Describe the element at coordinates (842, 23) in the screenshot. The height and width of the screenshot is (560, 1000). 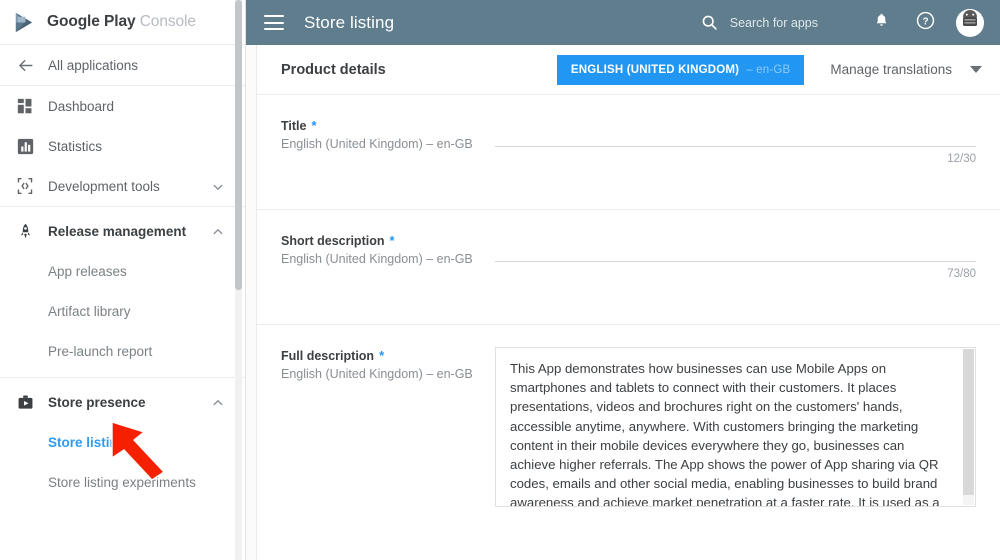
I see `topbar-actions: Search for apps ?` at that location.